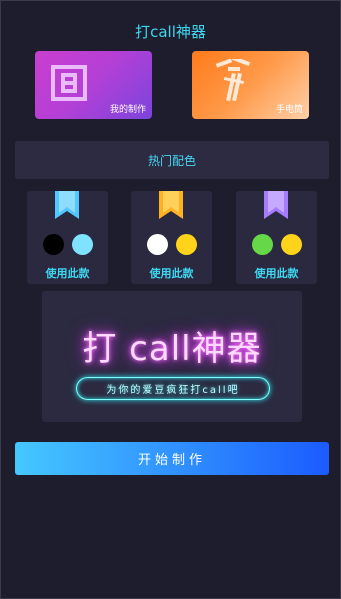 This screenshot has height=599, width=341. I want to click on flashlight-card: 手电筒, so click(250, 85).